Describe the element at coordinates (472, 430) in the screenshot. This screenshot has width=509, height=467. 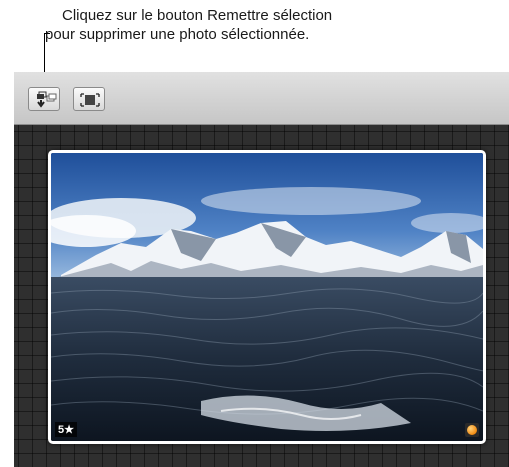
I see `adjustment-badge-icon` at that location.